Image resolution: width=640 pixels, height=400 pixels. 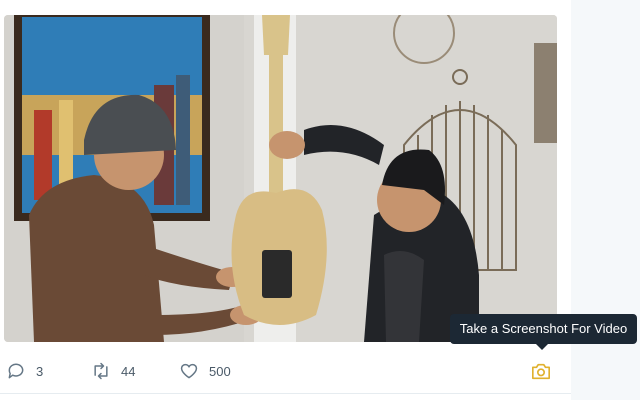 I want to click on heart-icon, so click(x=189, y=371).